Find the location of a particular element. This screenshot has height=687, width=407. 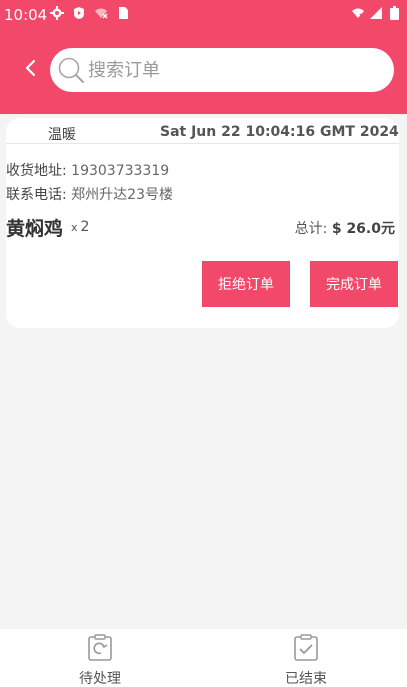

dish-name: 黄焖鸡 is located at coordinates (35, 229).